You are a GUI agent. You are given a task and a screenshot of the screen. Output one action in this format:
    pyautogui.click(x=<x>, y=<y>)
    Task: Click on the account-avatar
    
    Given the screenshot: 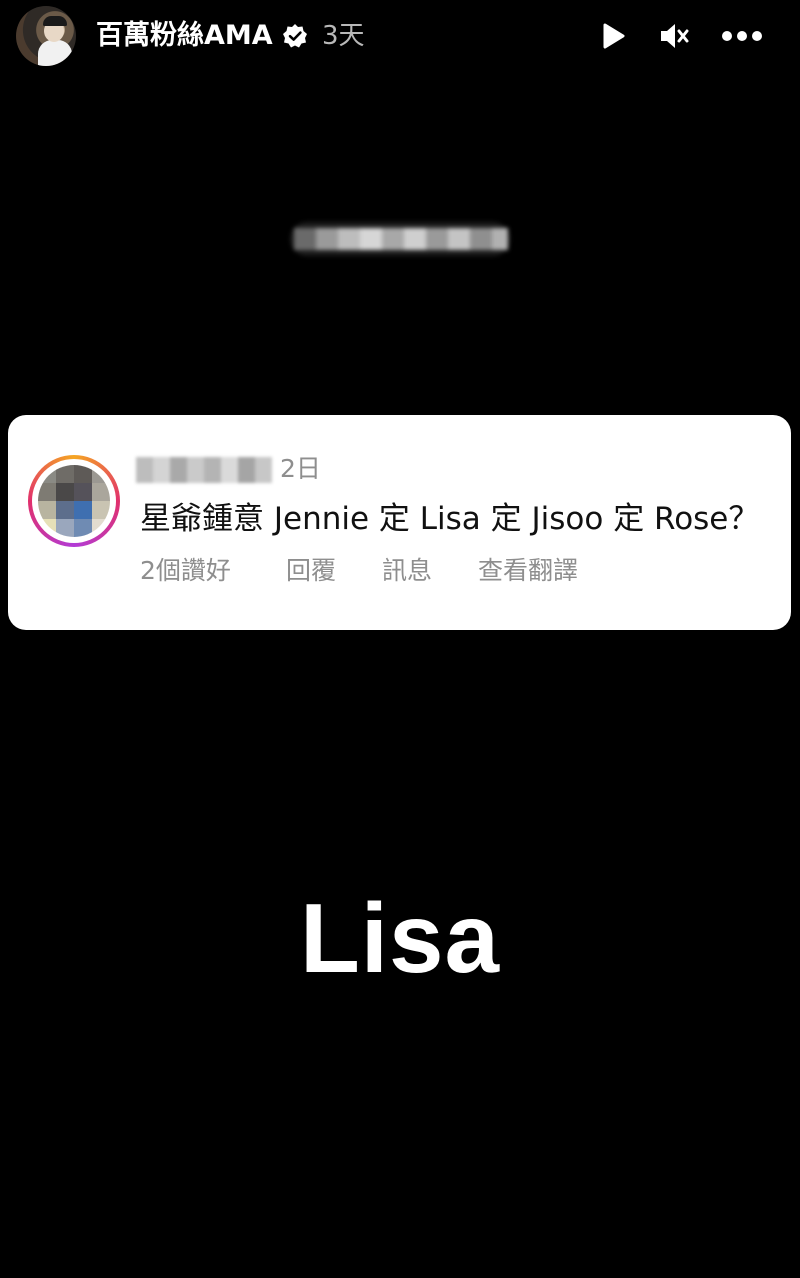 What is the action you would take?
    pyautogui.click(x=46, y=36)
    